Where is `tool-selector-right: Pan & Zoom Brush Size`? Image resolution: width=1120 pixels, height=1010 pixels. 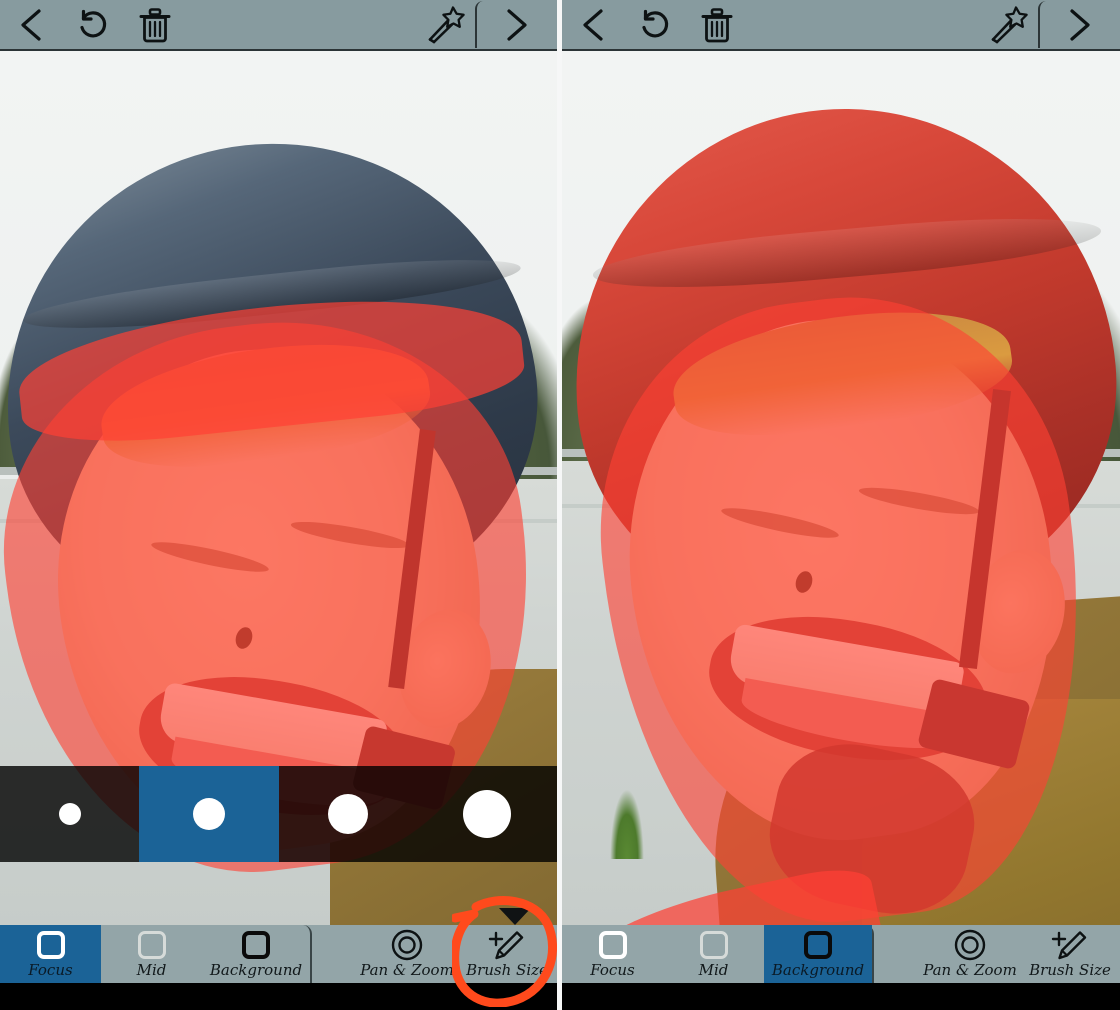
tool-selector-right: Pan & Zoom Brush Size is located at coordinates (1020, 954).